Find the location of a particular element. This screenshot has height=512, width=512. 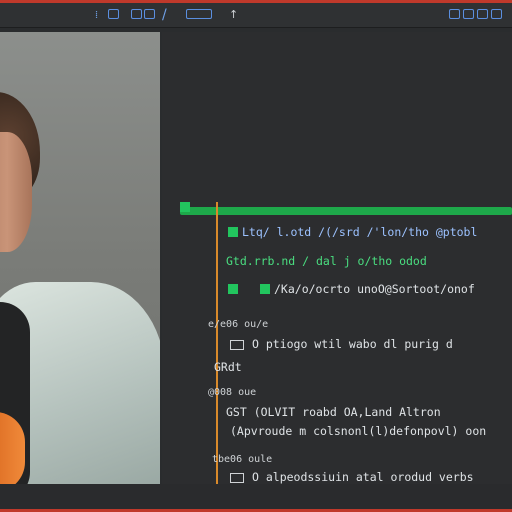

code-line-4: e/e06 ou/e is located at coordinates (238, 324).